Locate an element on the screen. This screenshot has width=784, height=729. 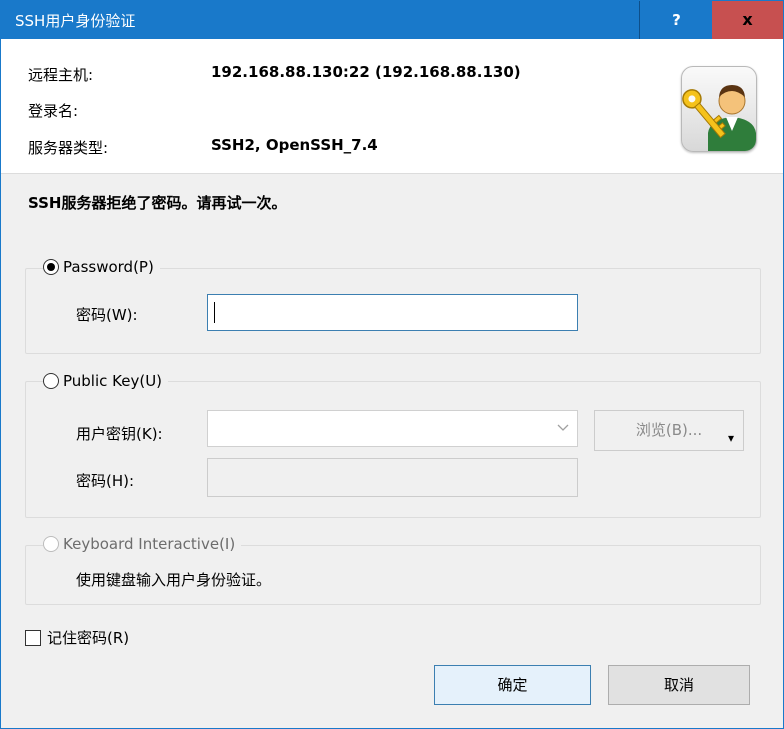
close-icon: x is located at coordinates (747, 19).